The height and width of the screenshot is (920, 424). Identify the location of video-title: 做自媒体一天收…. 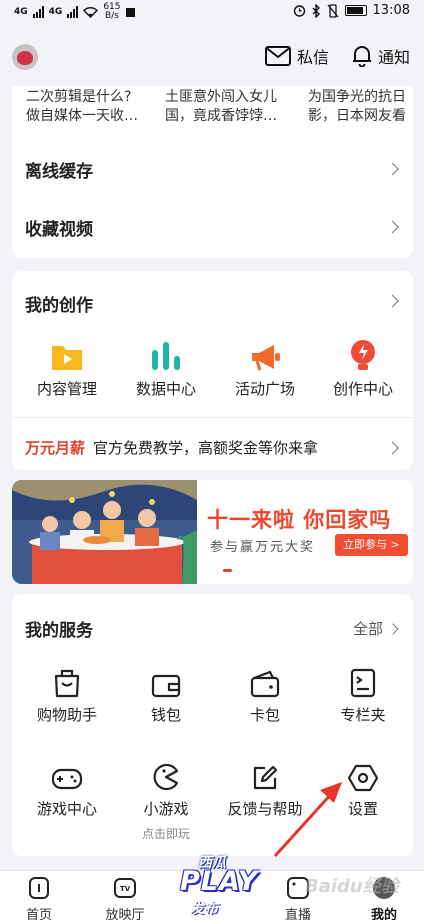
(93, 116).